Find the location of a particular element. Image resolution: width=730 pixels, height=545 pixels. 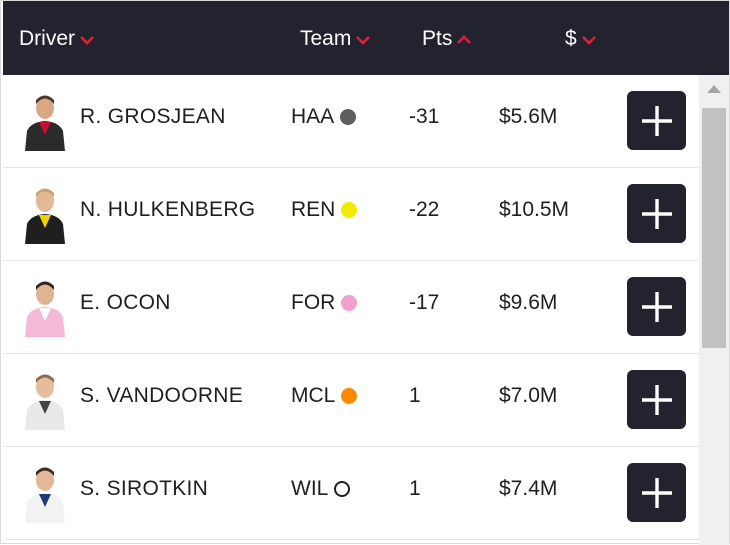

points-column-label: Pts is located at coordinates (437, 38).